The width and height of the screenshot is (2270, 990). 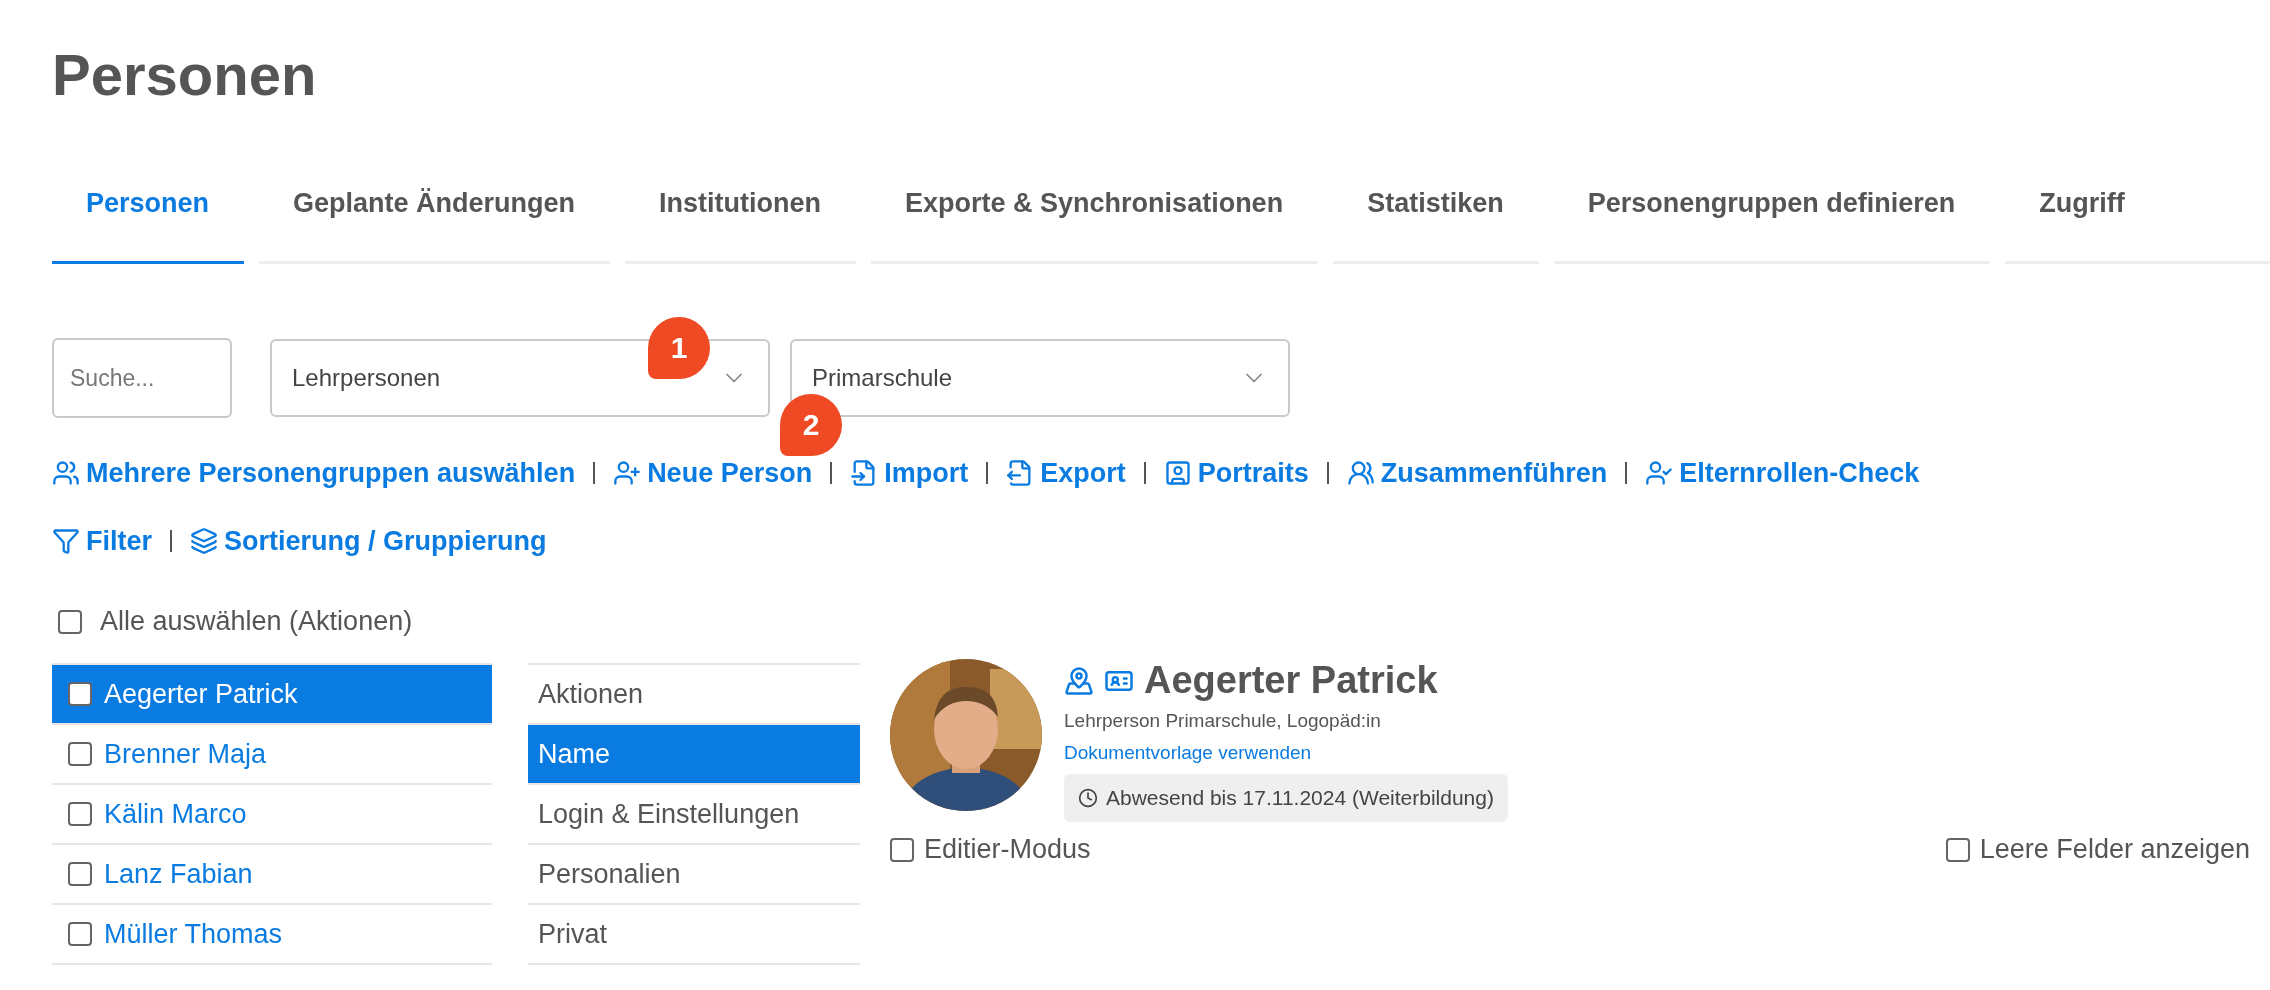 What do you see at coordinates (272, 875) in the screenshot?
I see `person-list-item: Lanz Fabian` at bounding box center [272, 875].